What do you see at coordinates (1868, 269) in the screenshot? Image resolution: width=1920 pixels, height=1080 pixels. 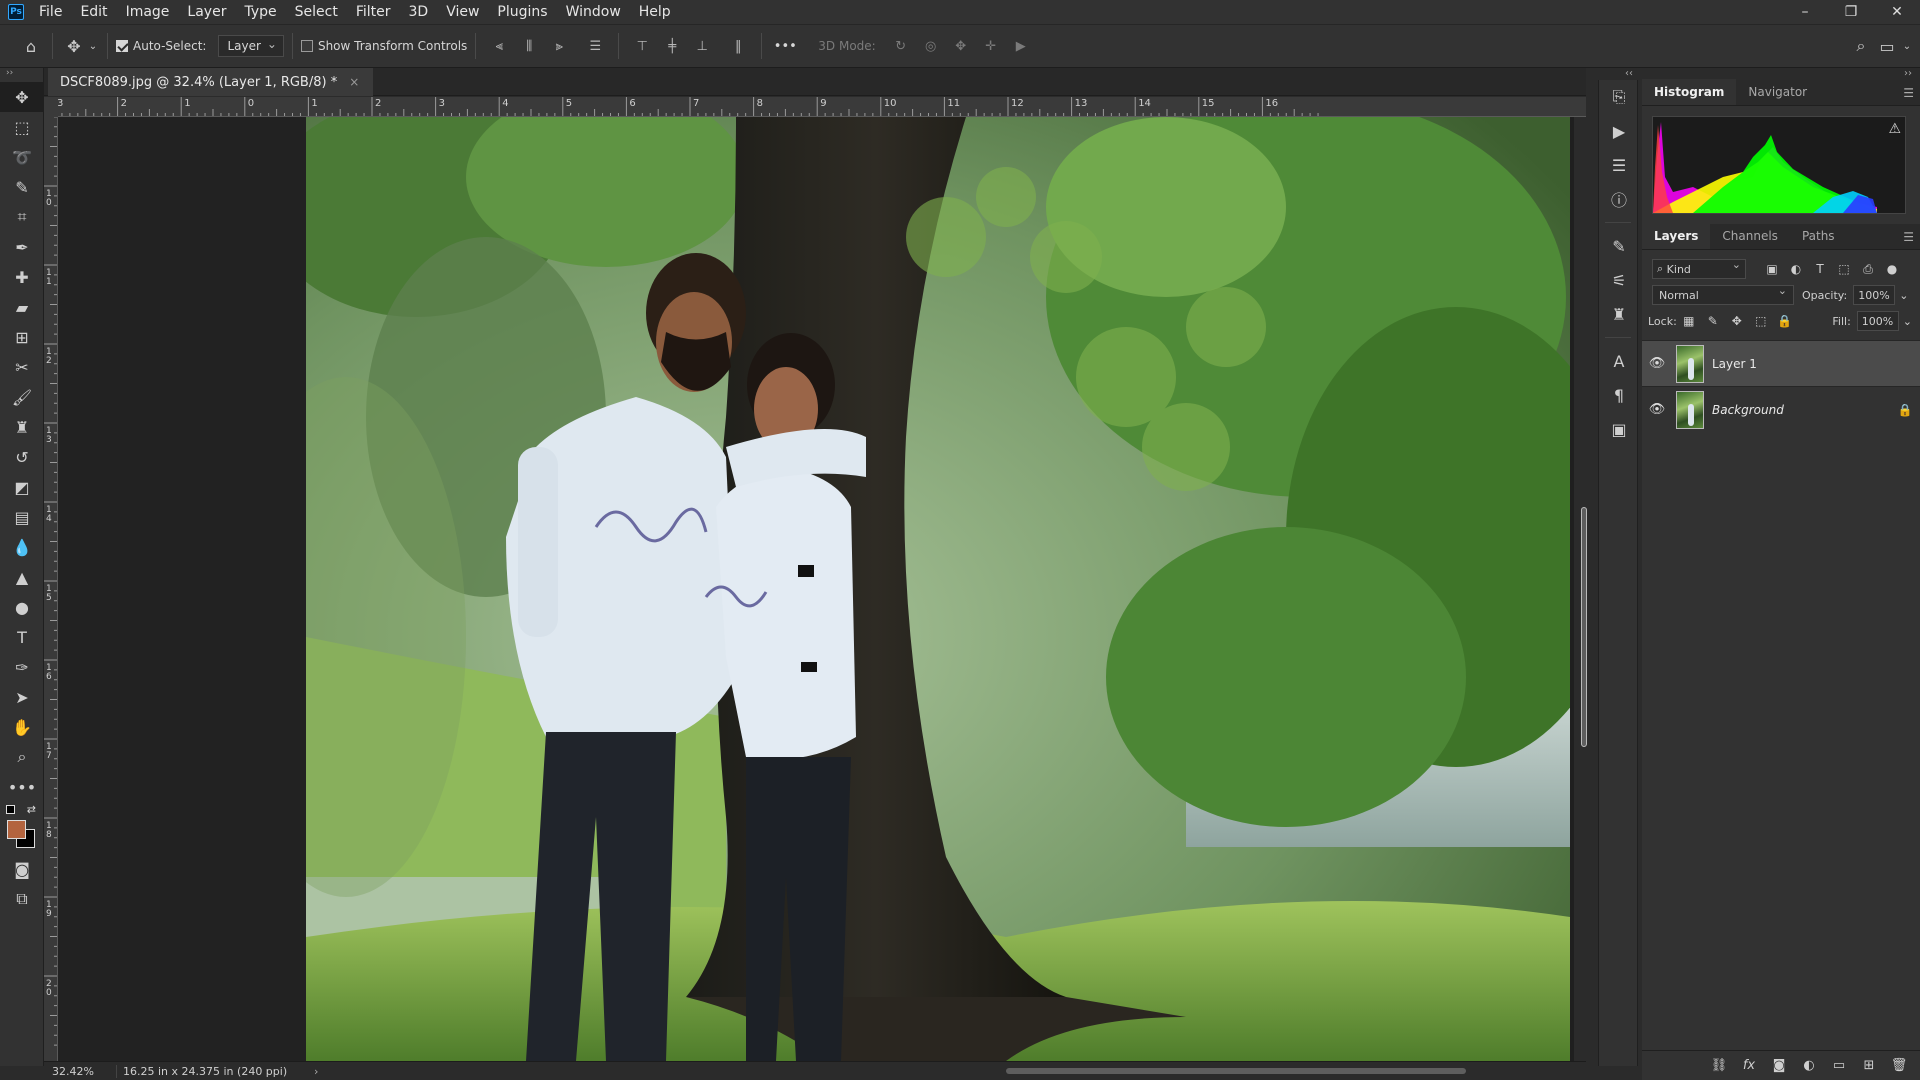 I see `smart-object-filter-icon: ⎙` at bounding box center [1868, 269].